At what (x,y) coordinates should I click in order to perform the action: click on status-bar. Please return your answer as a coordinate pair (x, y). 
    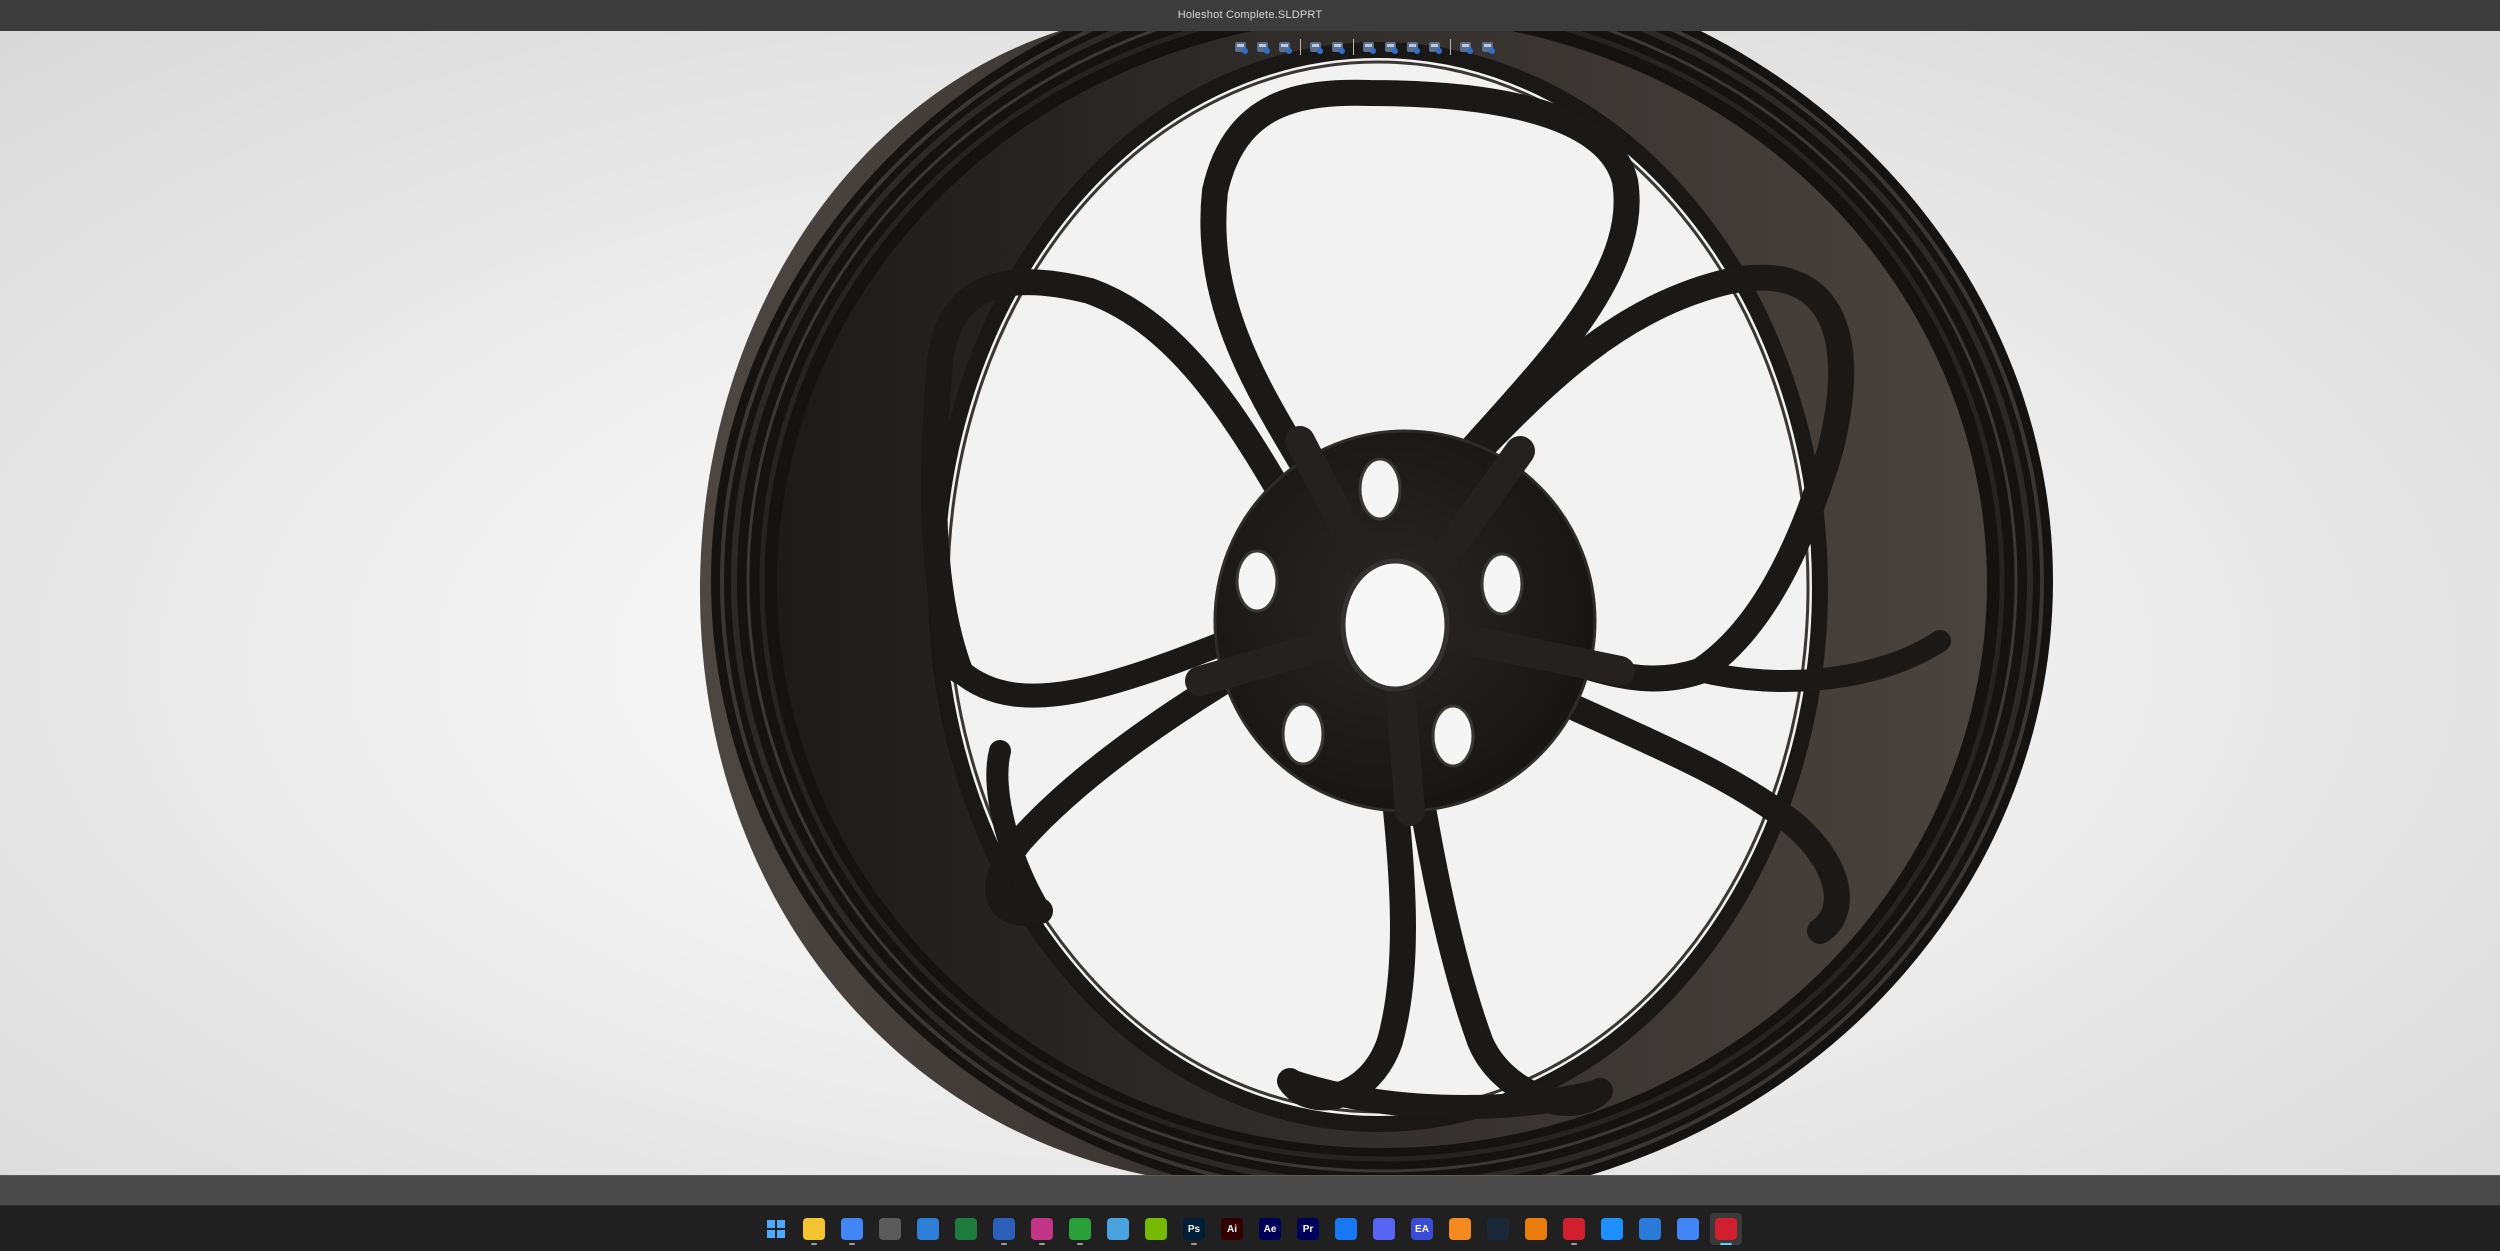
    Looking at the image, I should click on (1250, 1190).